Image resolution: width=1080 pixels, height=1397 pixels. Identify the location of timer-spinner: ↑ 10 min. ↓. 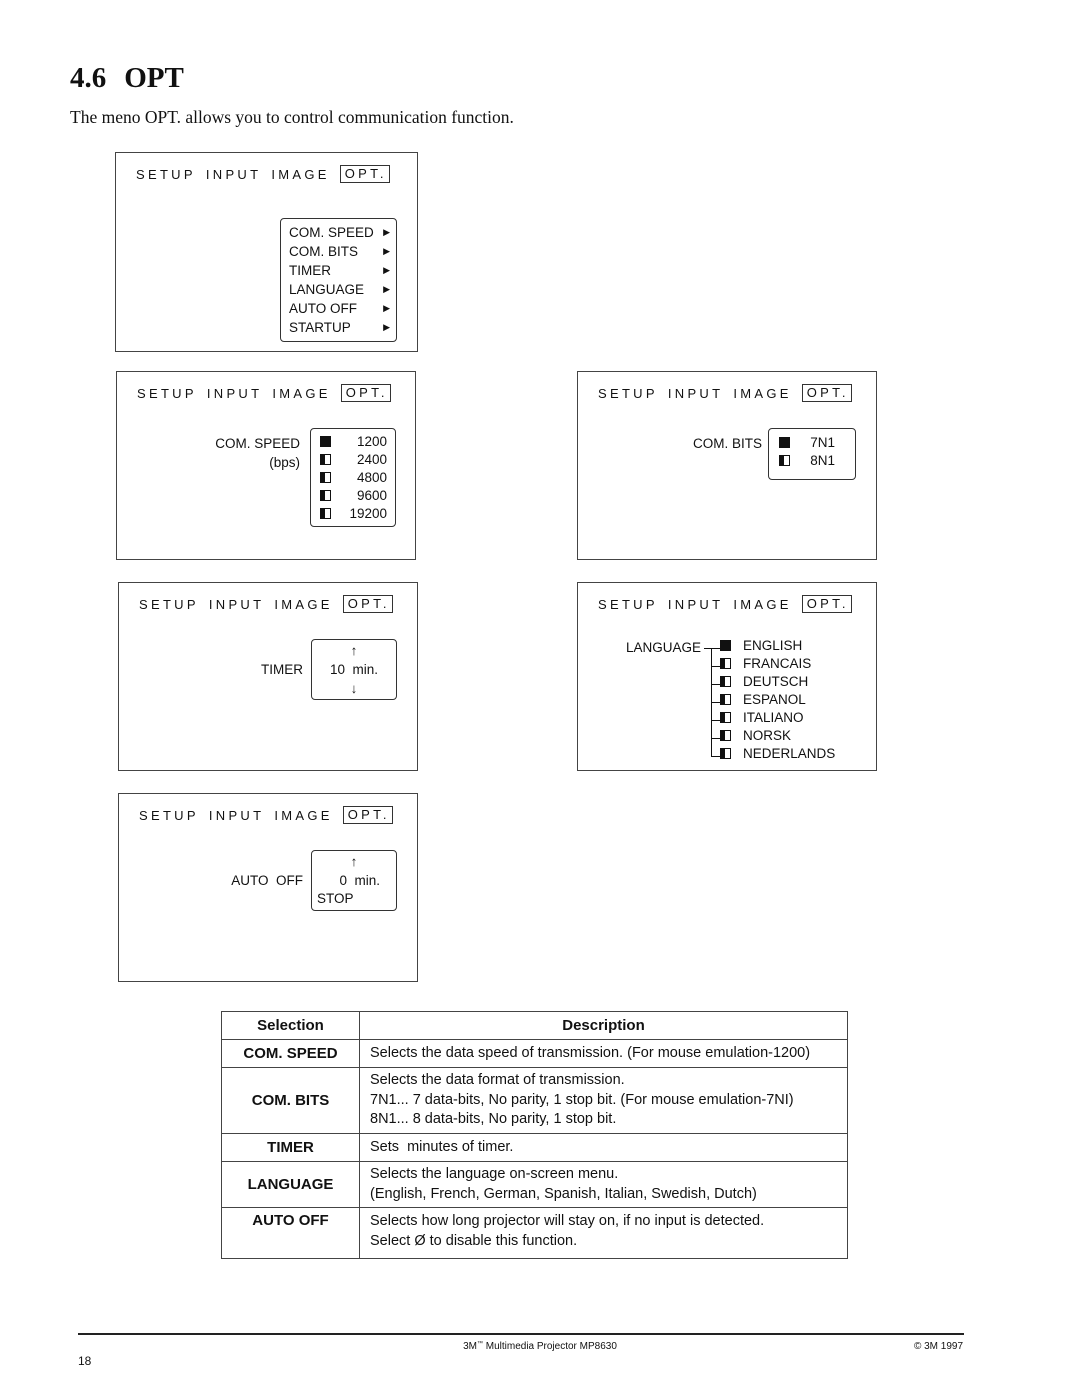
(354, 669).